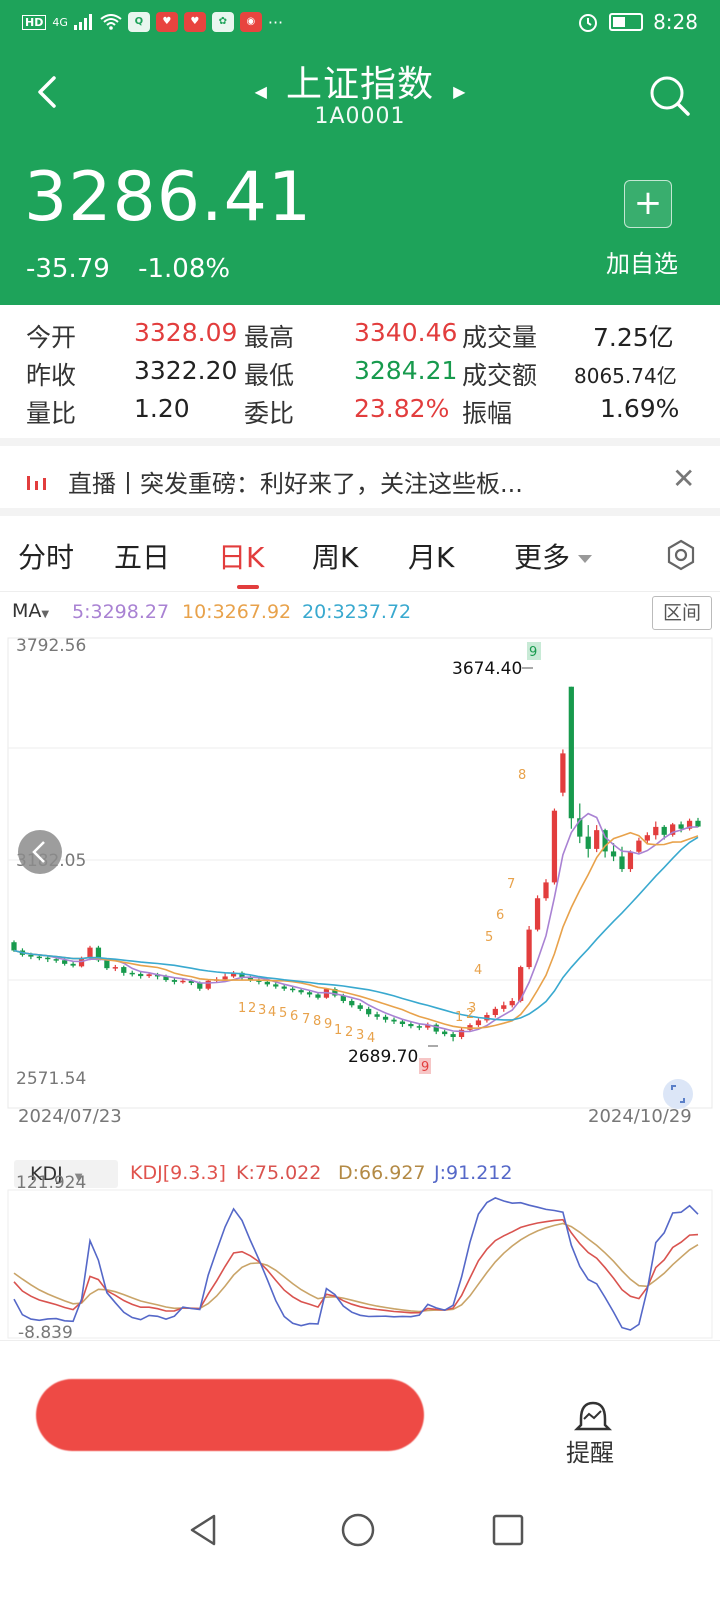 The image size is (720, 1600). What do you see at coordinates (237, 612) in the screenshot?
I see `ma10-value: 10:3267.92` at bounding box center [237, 612].